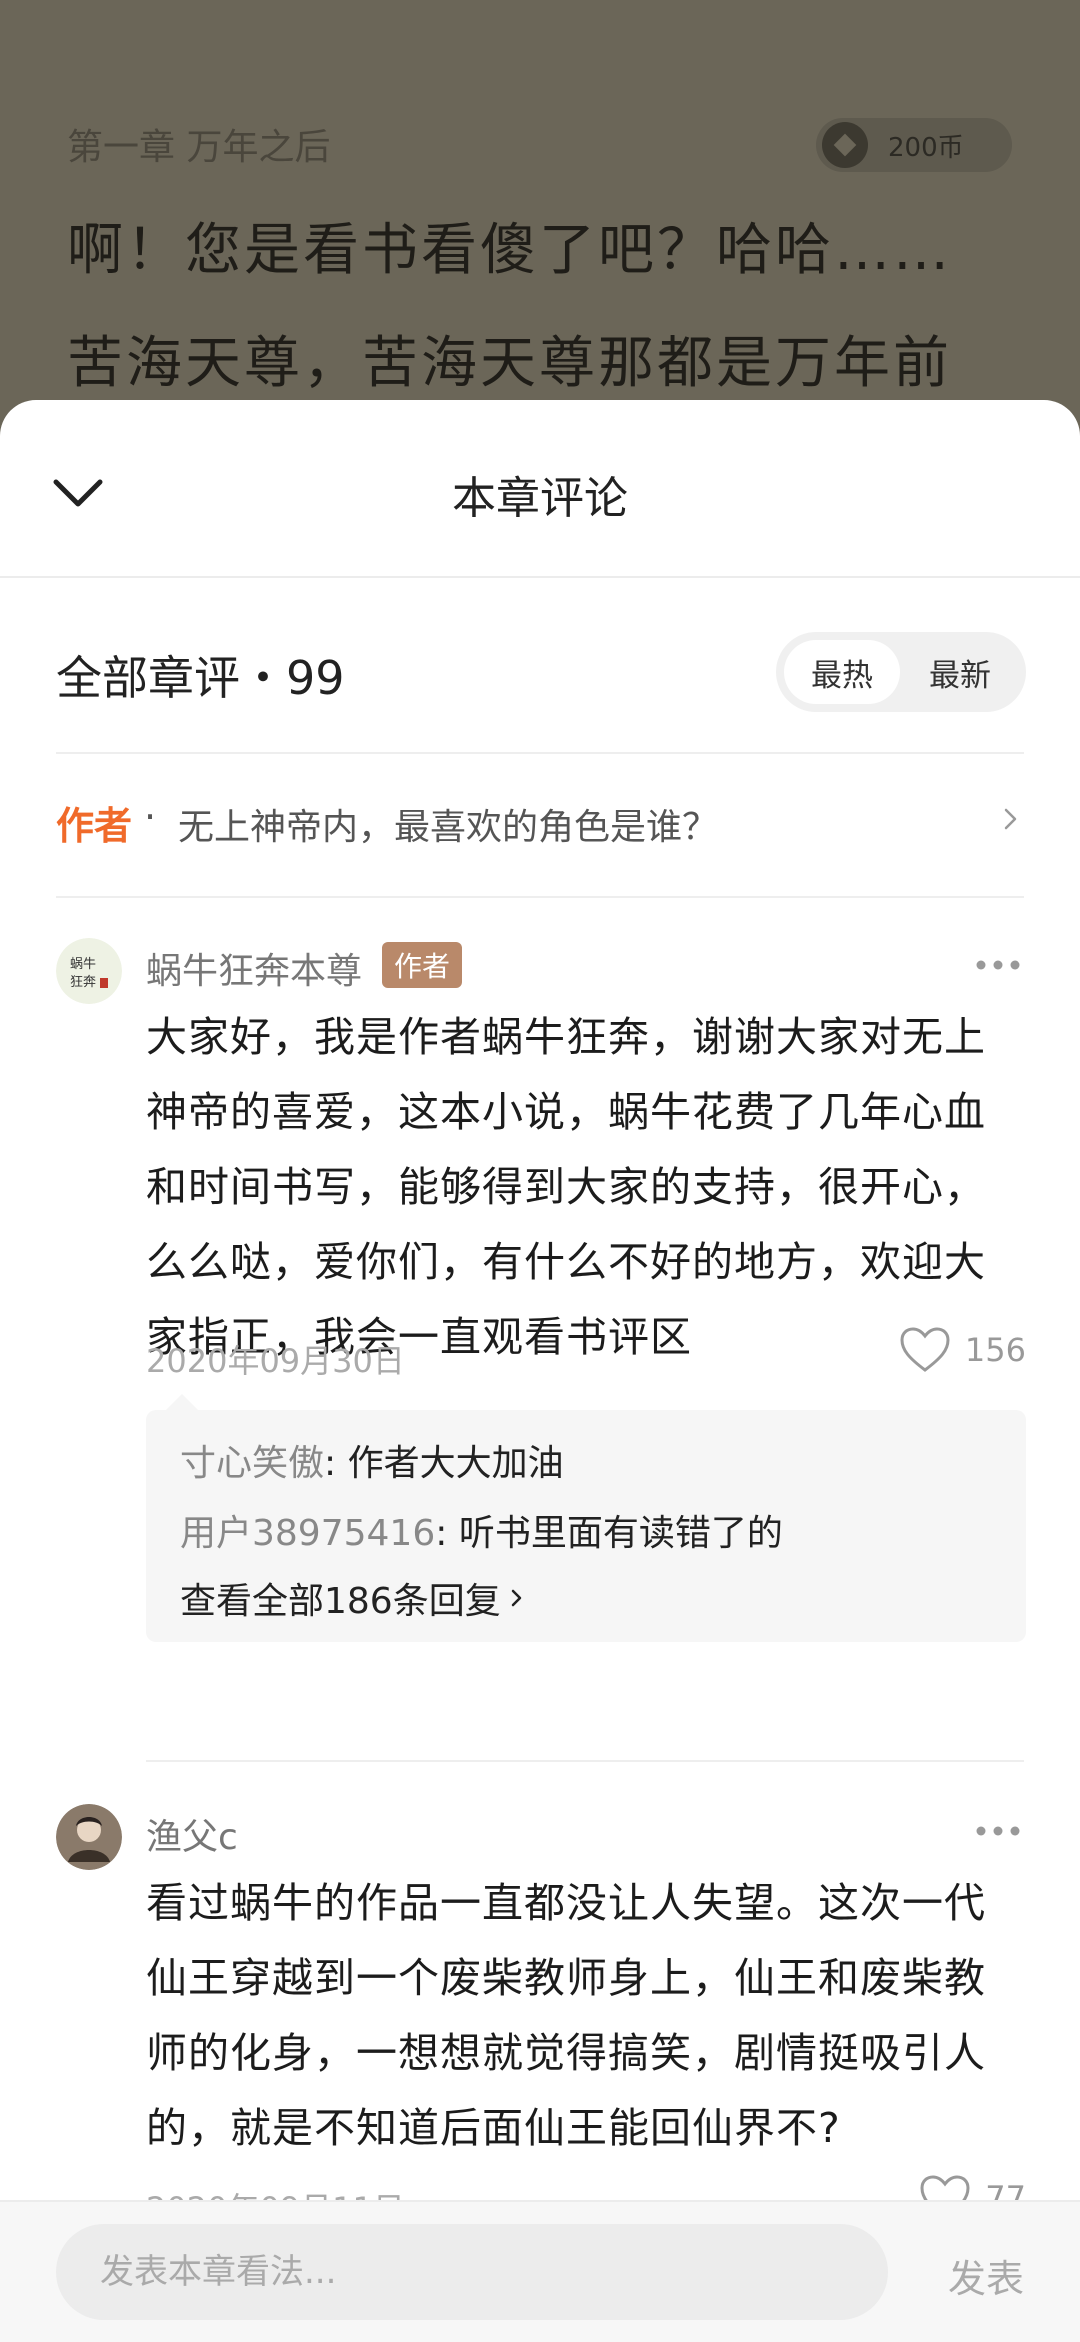 Image resolution: width=1080 pixels, height=2342 pixels. Describe the element at coordinates (340, 1601) in the screenshot. I see `view-all-replies-text: 查看全部186条回复` at that location.